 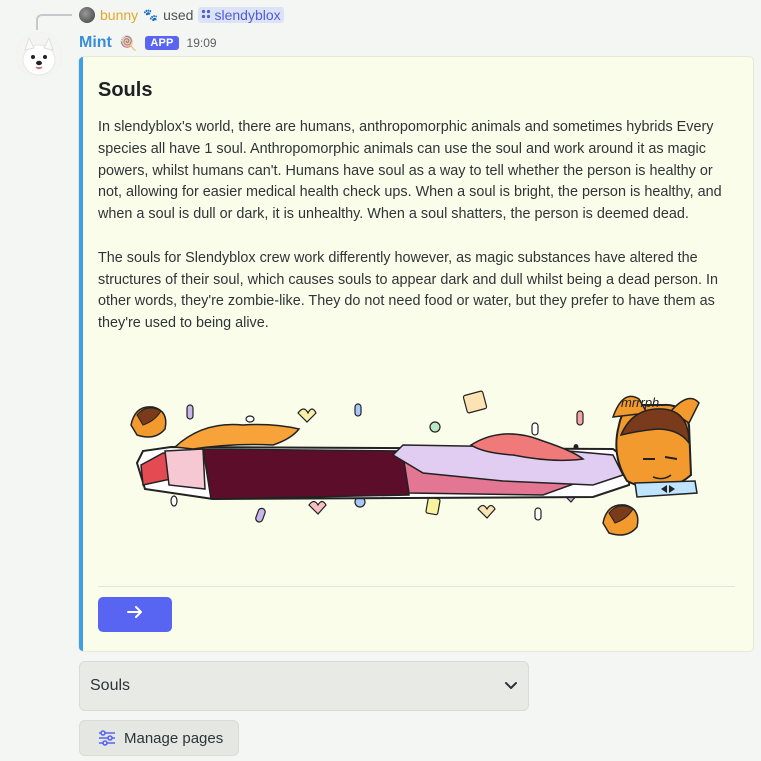 What do you see at coordinates (87, 15) in the screenshot?
I see `reply-avatar` at bounding box center [87, 15].